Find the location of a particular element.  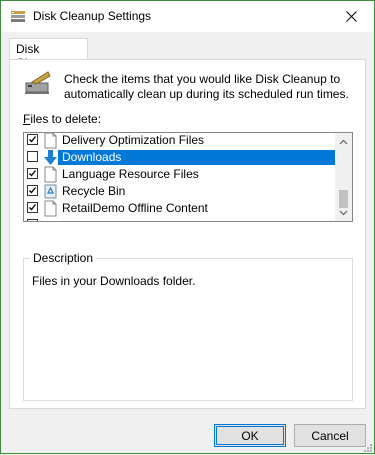

list-item-label: Downloads is located at coordinates (196, 157).